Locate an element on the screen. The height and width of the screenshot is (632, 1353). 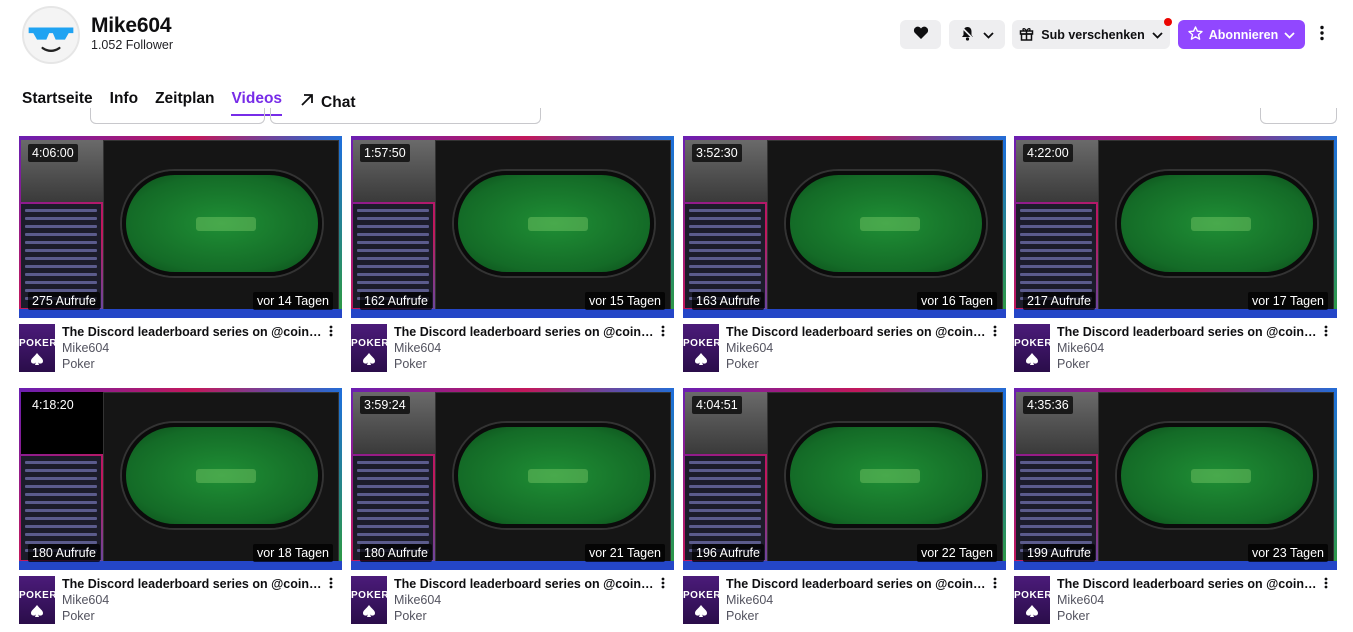
tab-home: Startseite is located at coordinates (57, 103).